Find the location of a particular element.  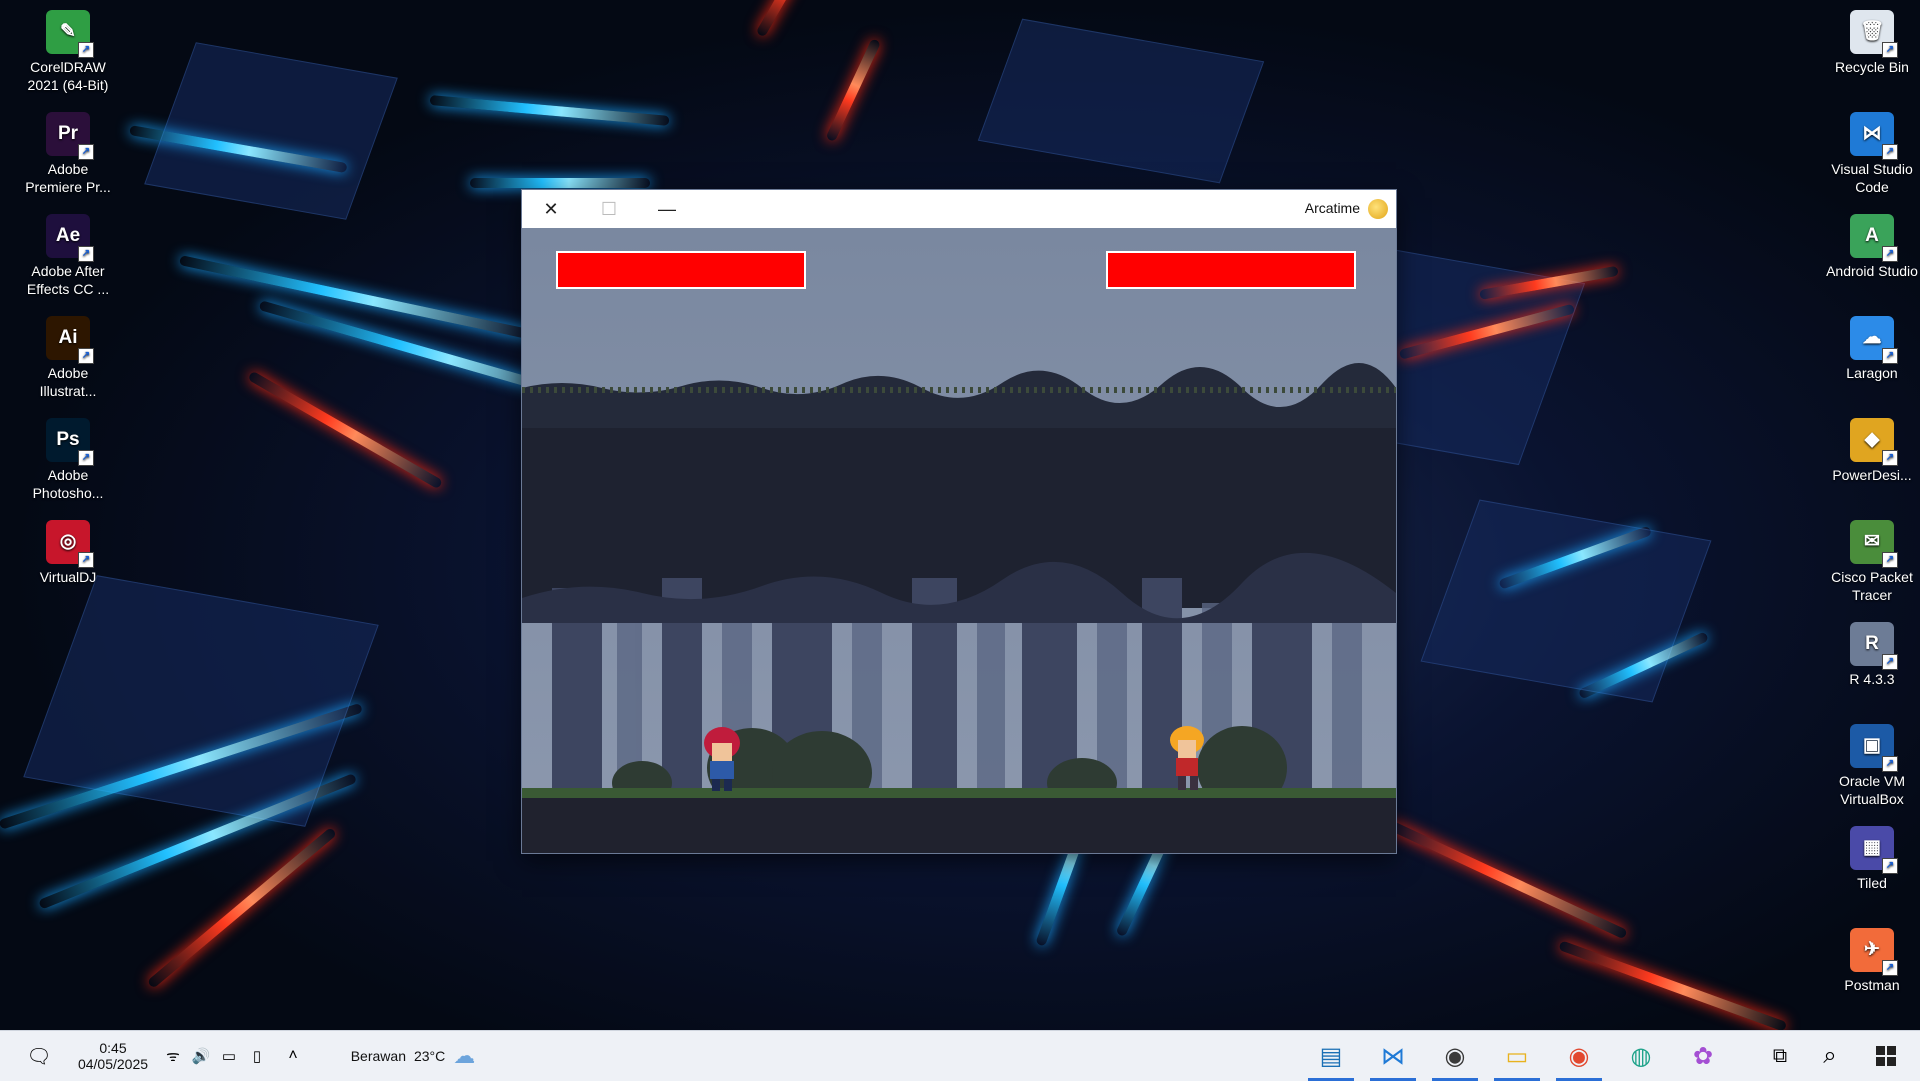

show-hidden-icons-button: ˄ is located at coordinates (293, 1056).